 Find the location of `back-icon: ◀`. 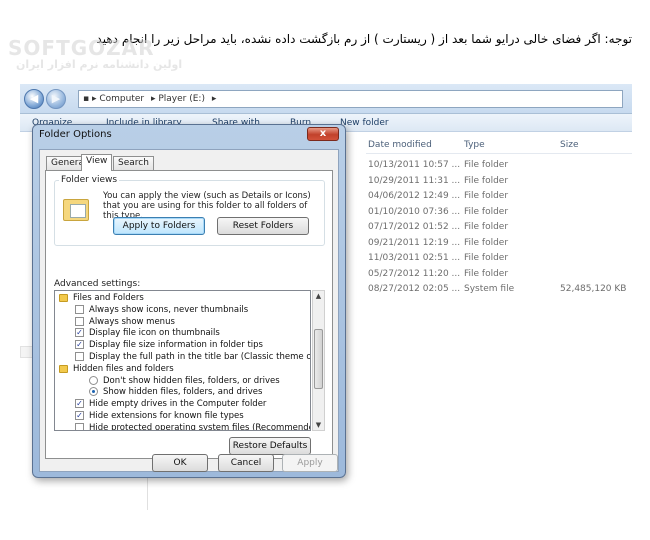

back-icon: ◀ is located at coordinates (34, 99).